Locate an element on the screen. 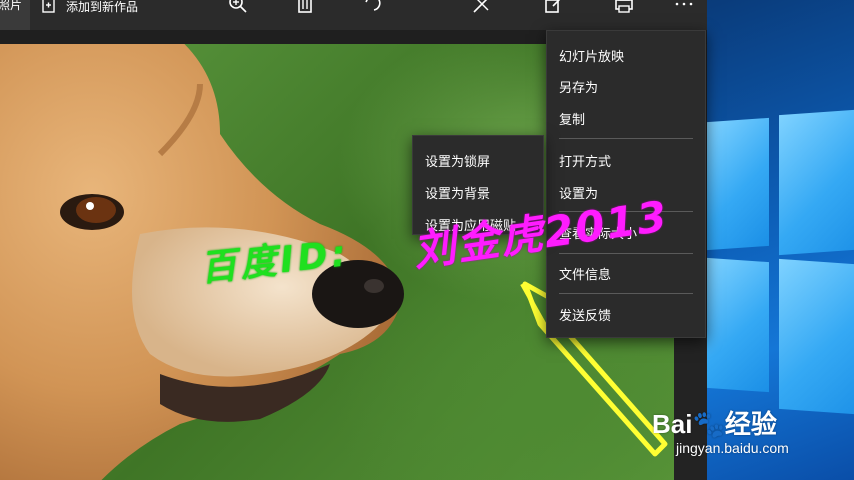  menu-item-save-as: 另存为 is located at coordinates (578, 86).